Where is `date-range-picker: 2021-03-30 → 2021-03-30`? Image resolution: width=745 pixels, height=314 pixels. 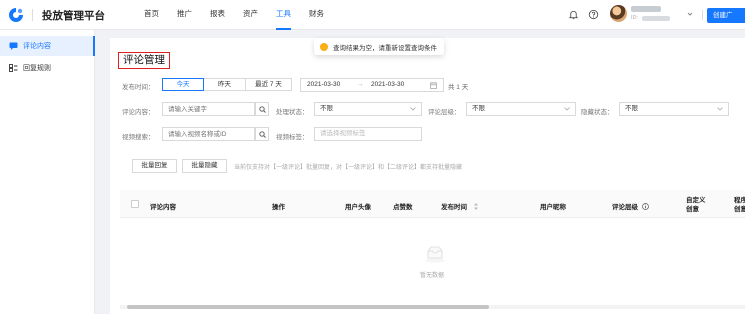 date-range-picker: 2021-03-30 → 2021-03-30 is located at coordinates (372, 85).